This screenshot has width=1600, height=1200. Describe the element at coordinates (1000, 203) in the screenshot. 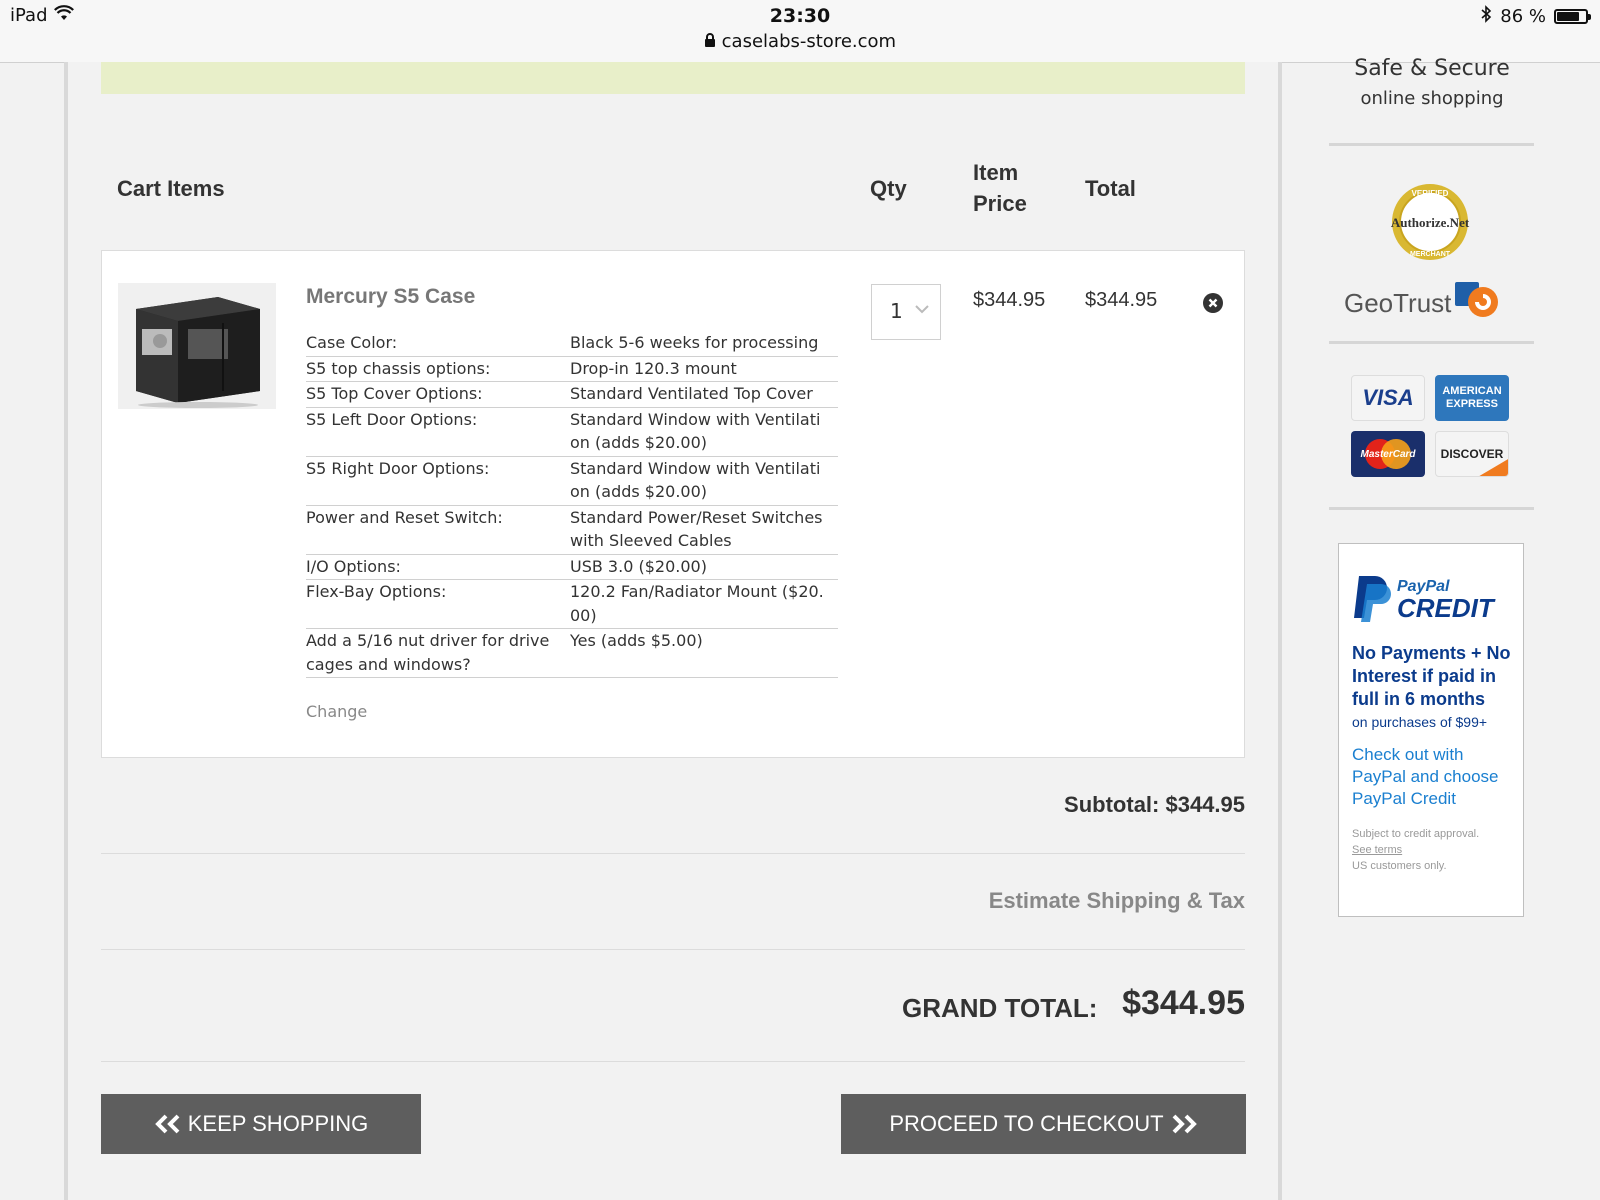

I see `header-item-price-line2: Price` at that location.